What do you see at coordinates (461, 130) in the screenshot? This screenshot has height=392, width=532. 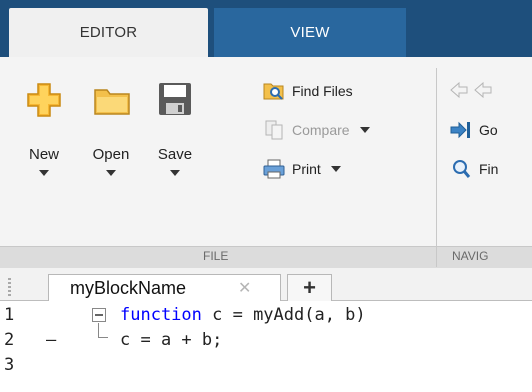 I see `goto-icon` at bounding box center [461, 130].